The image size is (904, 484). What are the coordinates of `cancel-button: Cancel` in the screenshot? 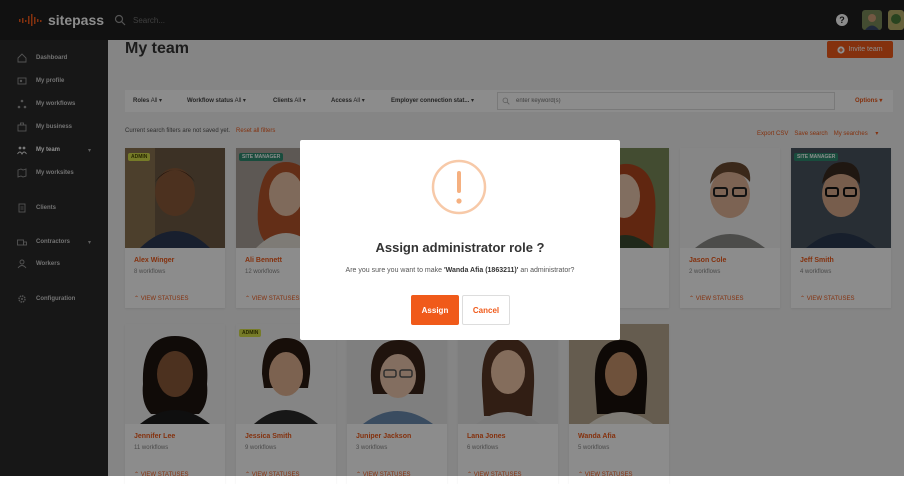 It's located at (486, 310).